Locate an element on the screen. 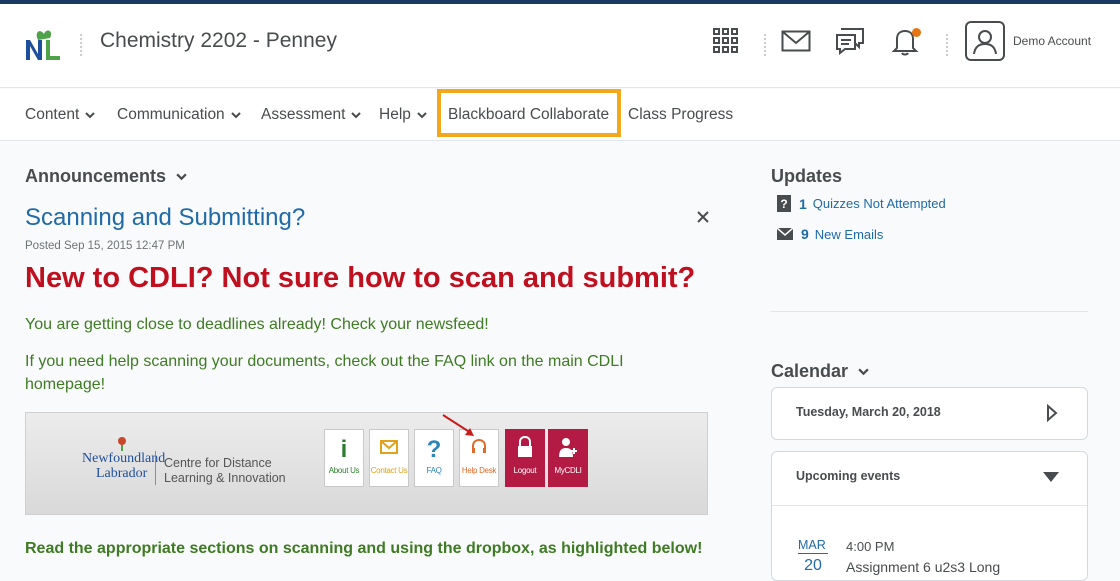  calendar-header: Calendar is located at coordinates (820, 371).